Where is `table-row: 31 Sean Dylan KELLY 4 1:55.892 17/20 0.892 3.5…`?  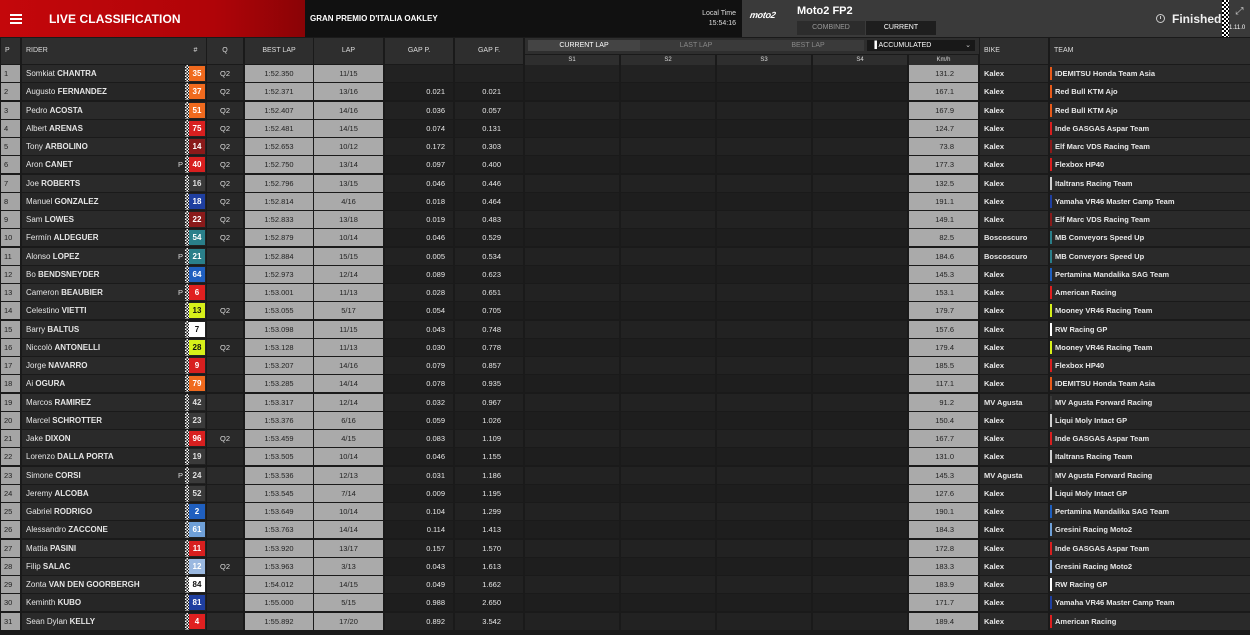
table-row: 31 Sean Dylan KELLY 4 1:55.892 17/20 0.892 3.5… is located at coordinates (625, 621).